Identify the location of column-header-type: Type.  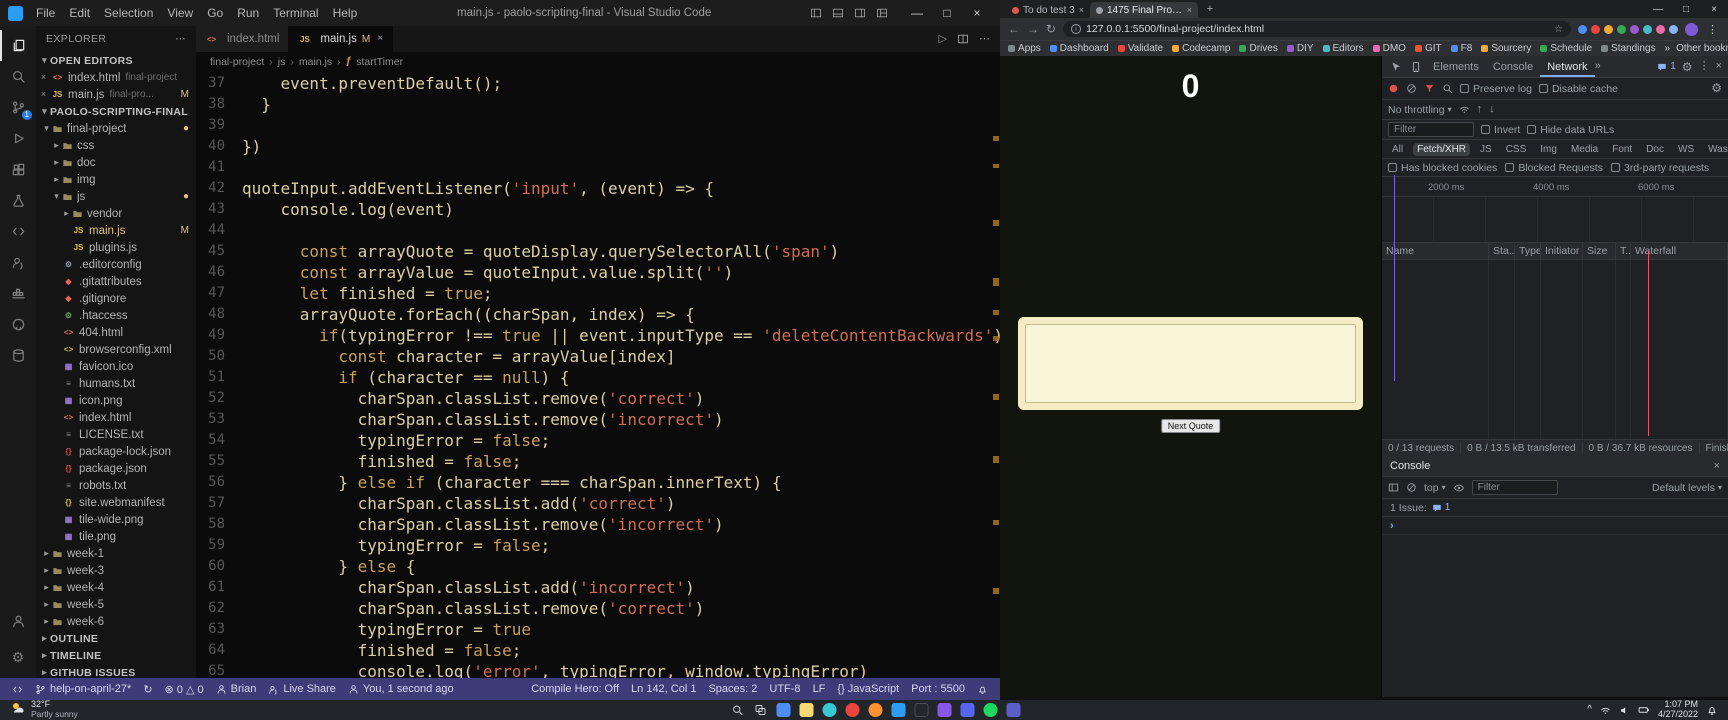
(1528, 251).